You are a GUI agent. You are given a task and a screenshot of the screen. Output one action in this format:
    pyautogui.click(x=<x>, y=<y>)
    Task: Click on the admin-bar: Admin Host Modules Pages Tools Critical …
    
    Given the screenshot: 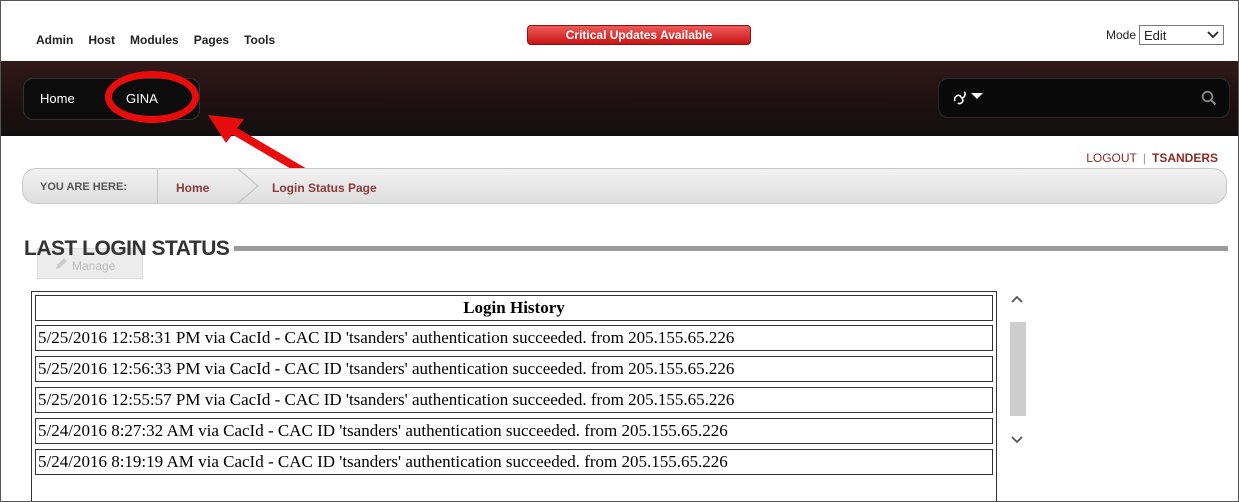 What is the action you would take?
    pyautogui.click(x=619, y=31)
    